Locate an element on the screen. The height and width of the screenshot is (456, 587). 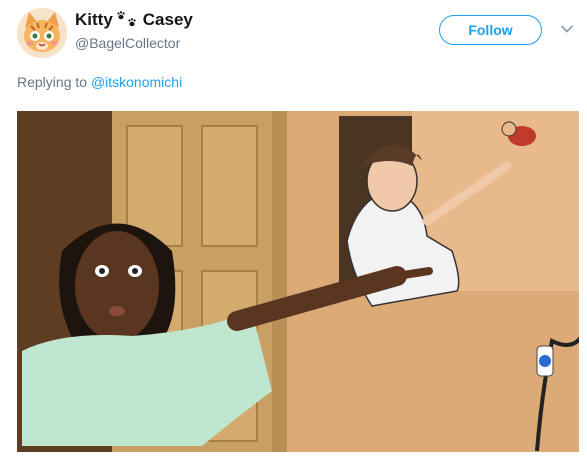
follow-button: Follow is located at coordinates (490, 30).